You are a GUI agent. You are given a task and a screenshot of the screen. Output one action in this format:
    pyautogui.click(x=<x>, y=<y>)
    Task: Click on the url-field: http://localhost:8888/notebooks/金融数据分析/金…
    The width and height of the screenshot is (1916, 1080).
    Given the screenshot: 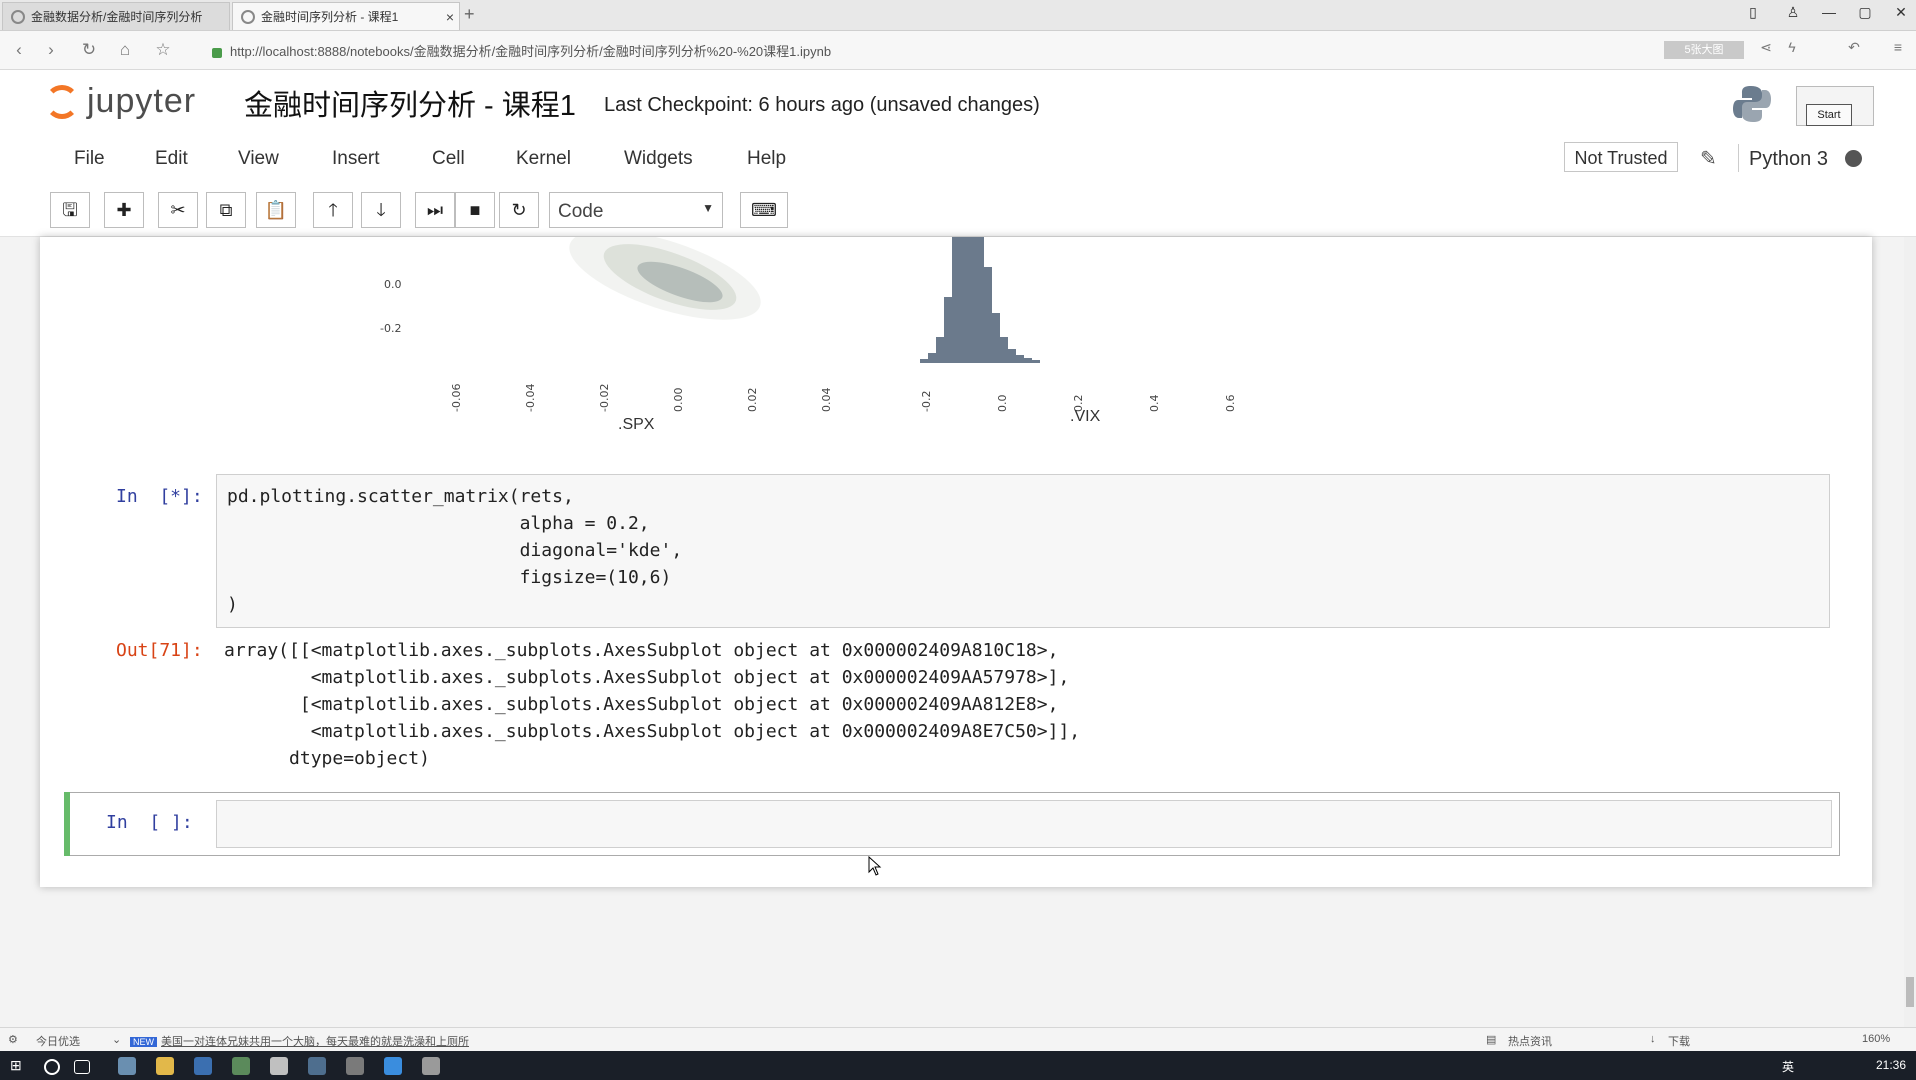 What is the action you would take?
    pyautogui.click(x=521, y=50)
    